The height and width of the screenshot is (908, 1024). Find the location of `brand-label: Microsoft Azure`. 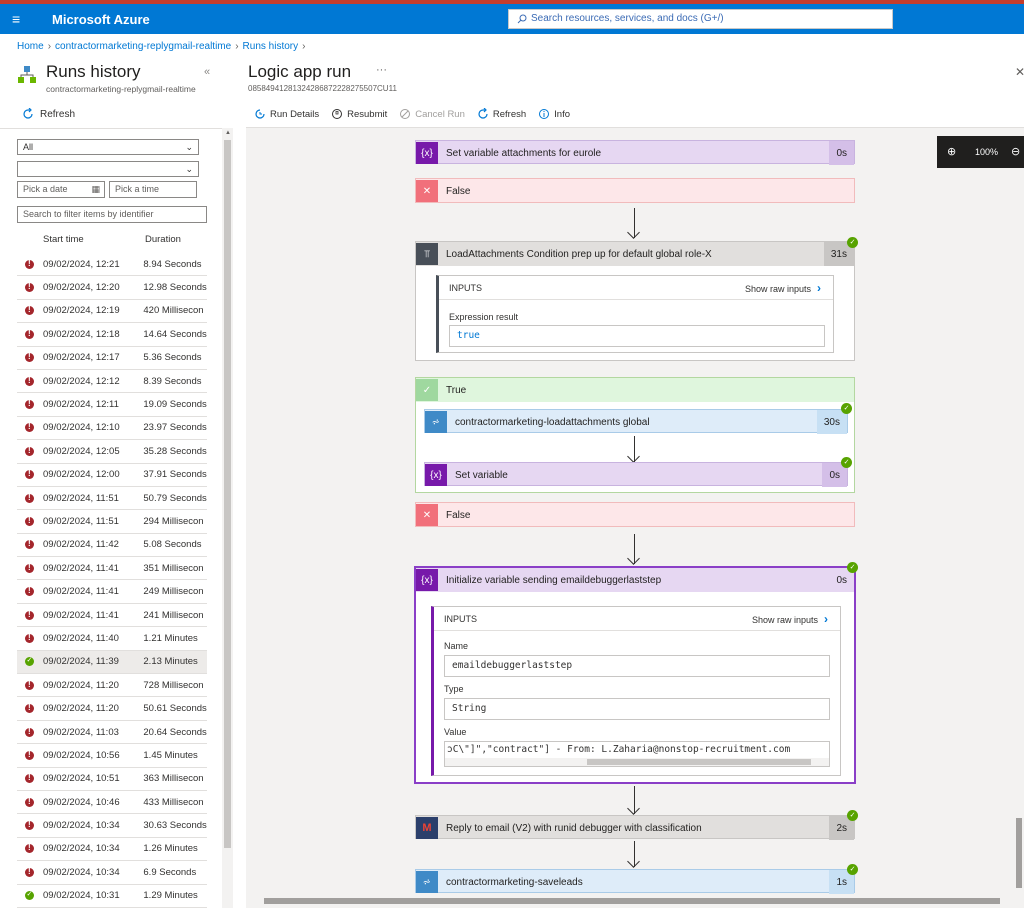

brand-label: Microsoft Azure is located at coordinates (101, 19).